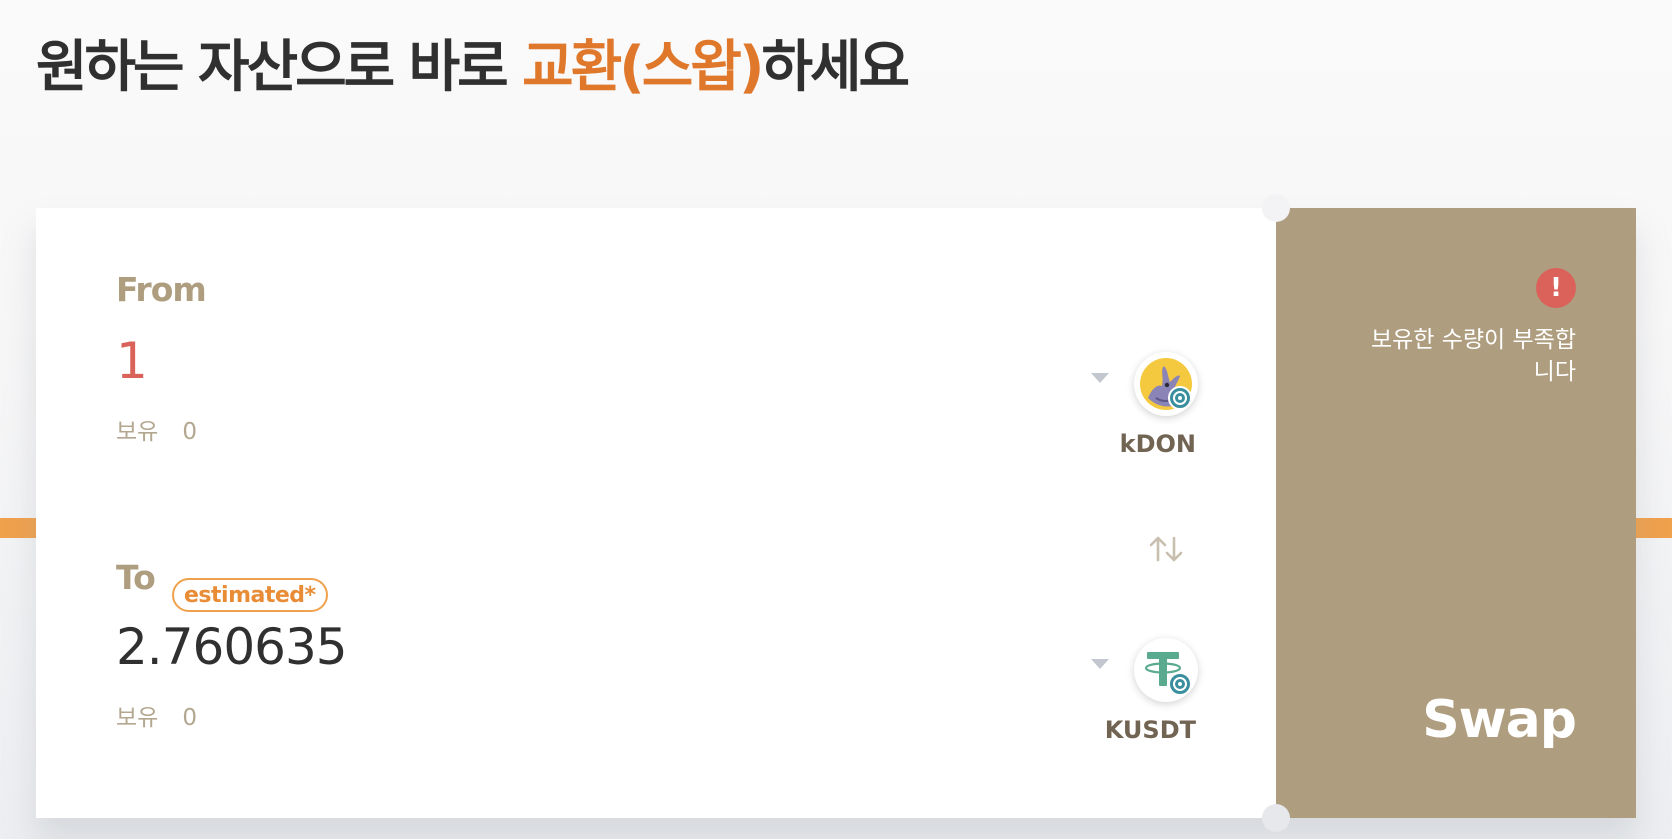 Image resolution: width=1672 pixels, height=839 pixels. I want to click on to-token-symbol: KUSDT, so click(1150, 730).